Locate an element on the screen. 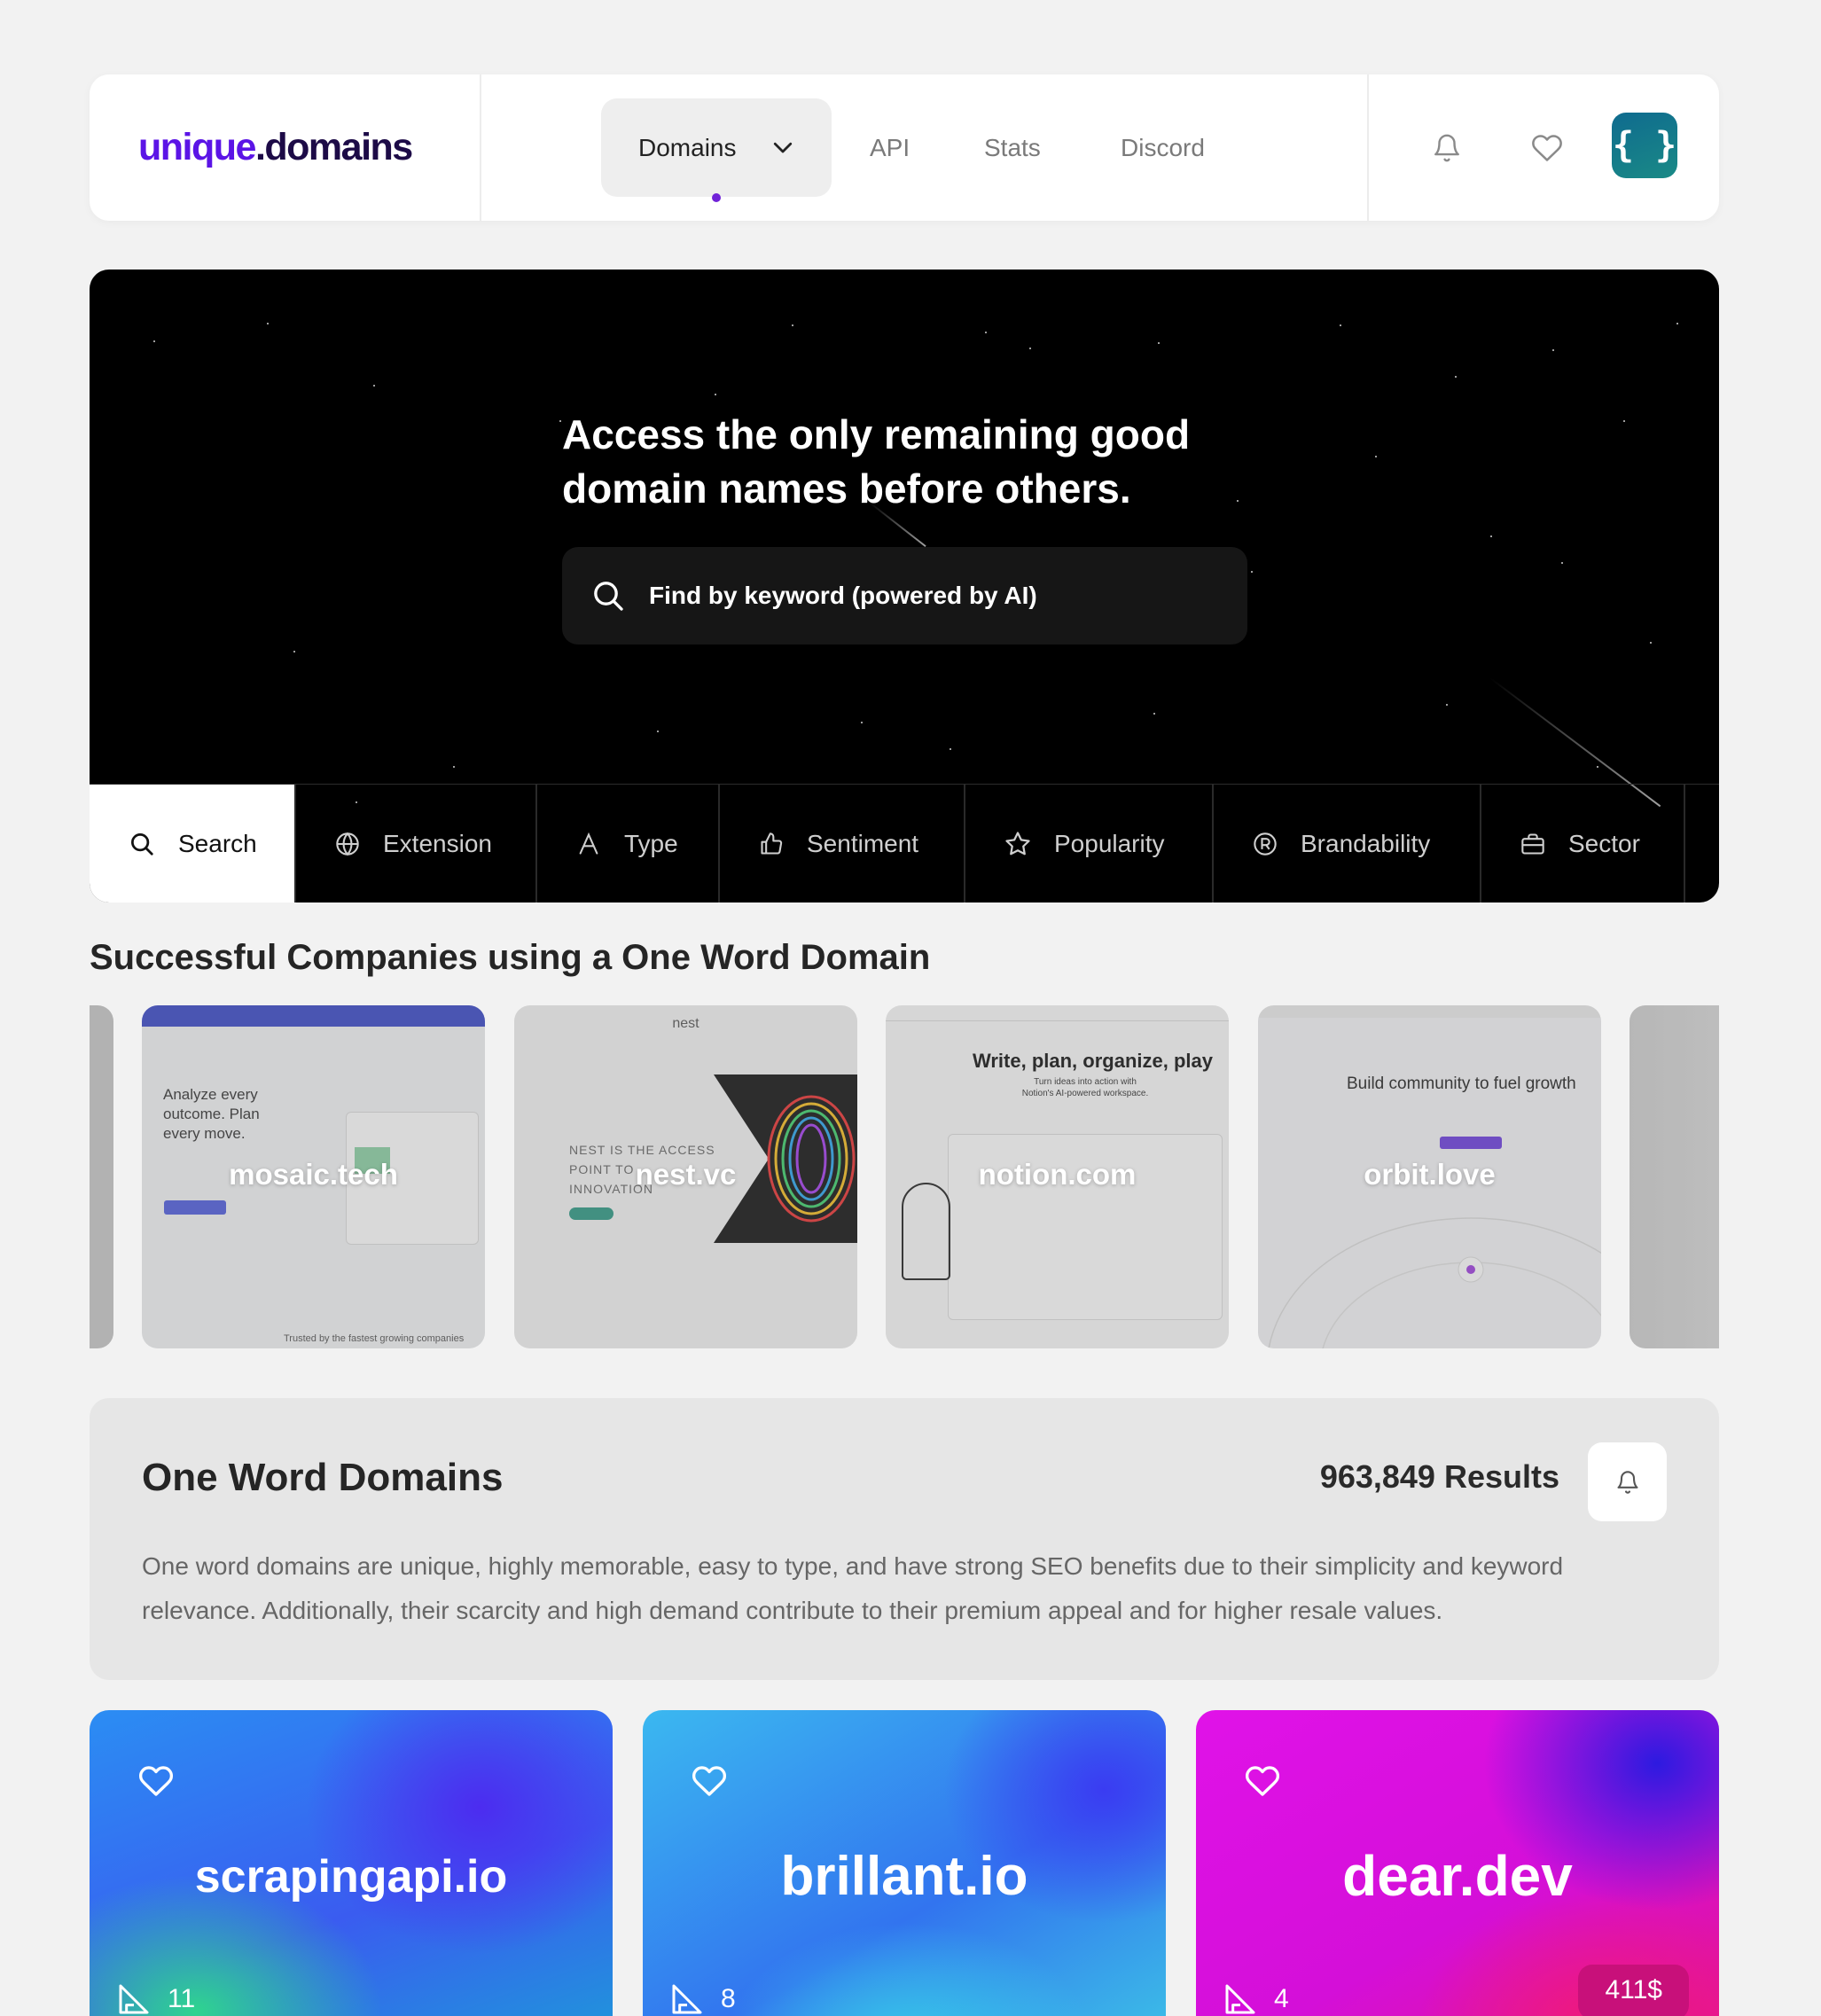 This screenshot has width=1821, height=2016. company-name: nest.vc is located at coordinates (686, 1174).